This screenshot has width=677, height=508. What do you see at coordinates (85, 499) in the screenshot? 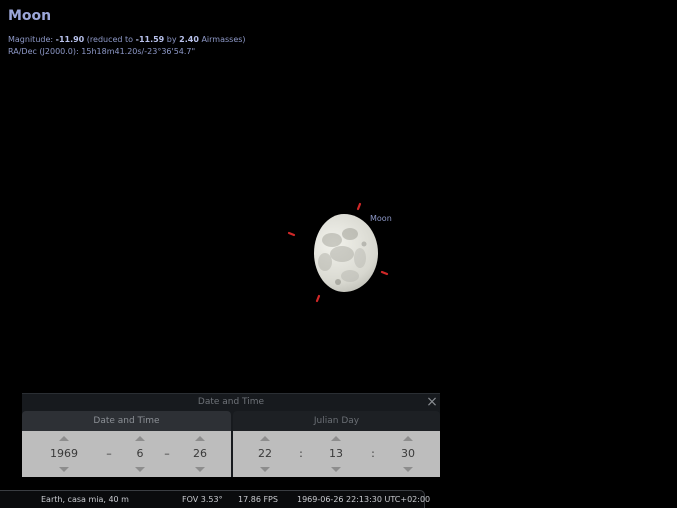
I see `location-readout: Earth, casa mia, 40 m` at bounding box center [85, 499].